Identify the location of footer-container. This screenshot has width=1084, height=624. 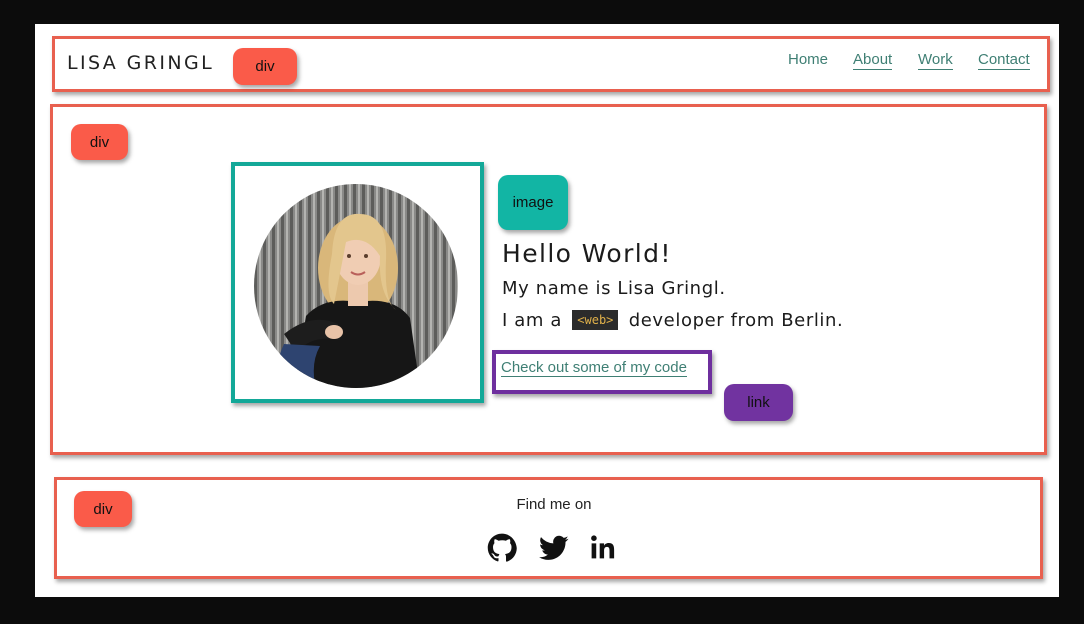
(548, 528).